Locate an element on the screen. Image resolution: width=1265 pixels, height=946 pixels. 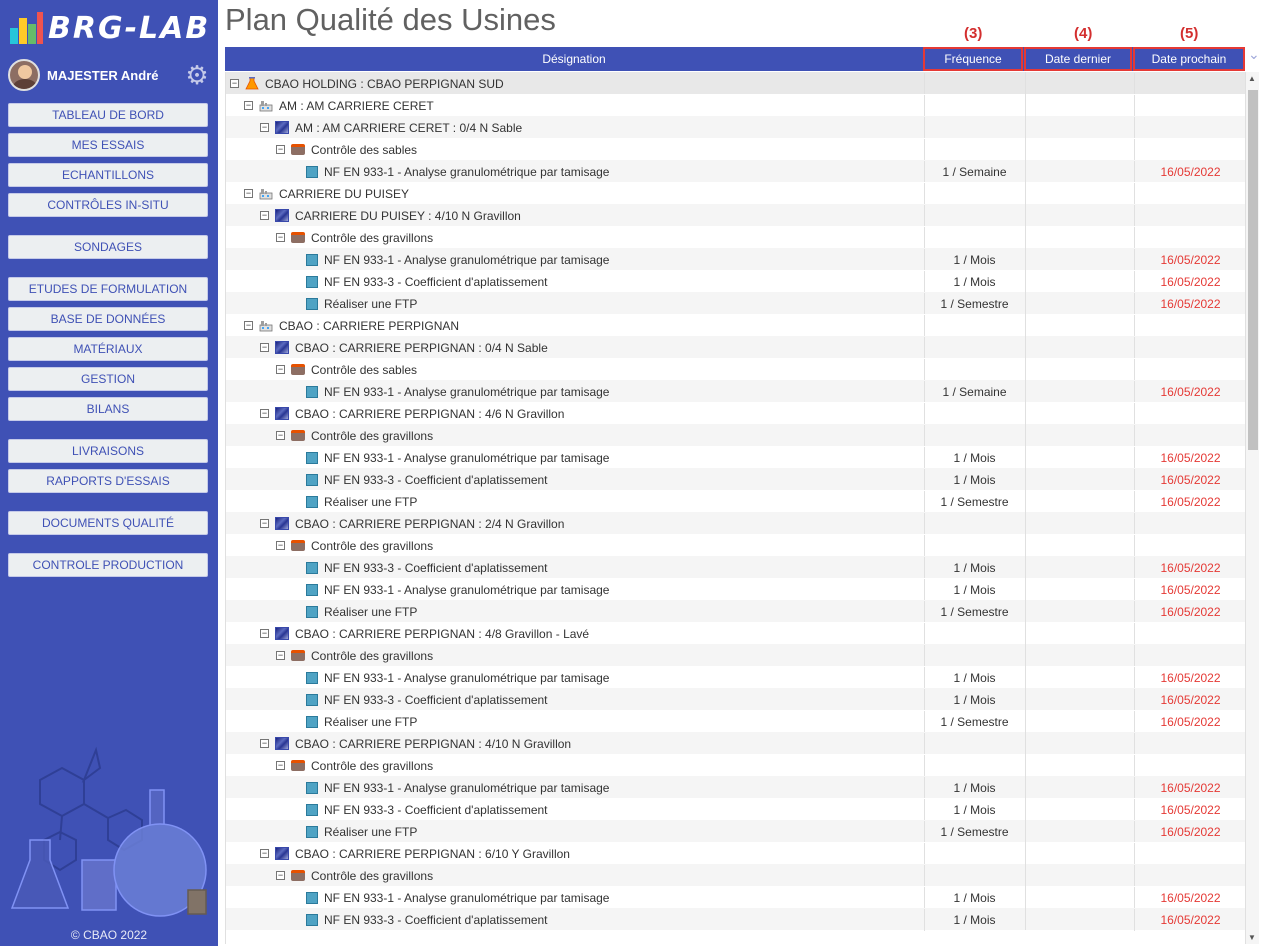
nav-button-gestion: GESTION is located at coordinates (108, 379).